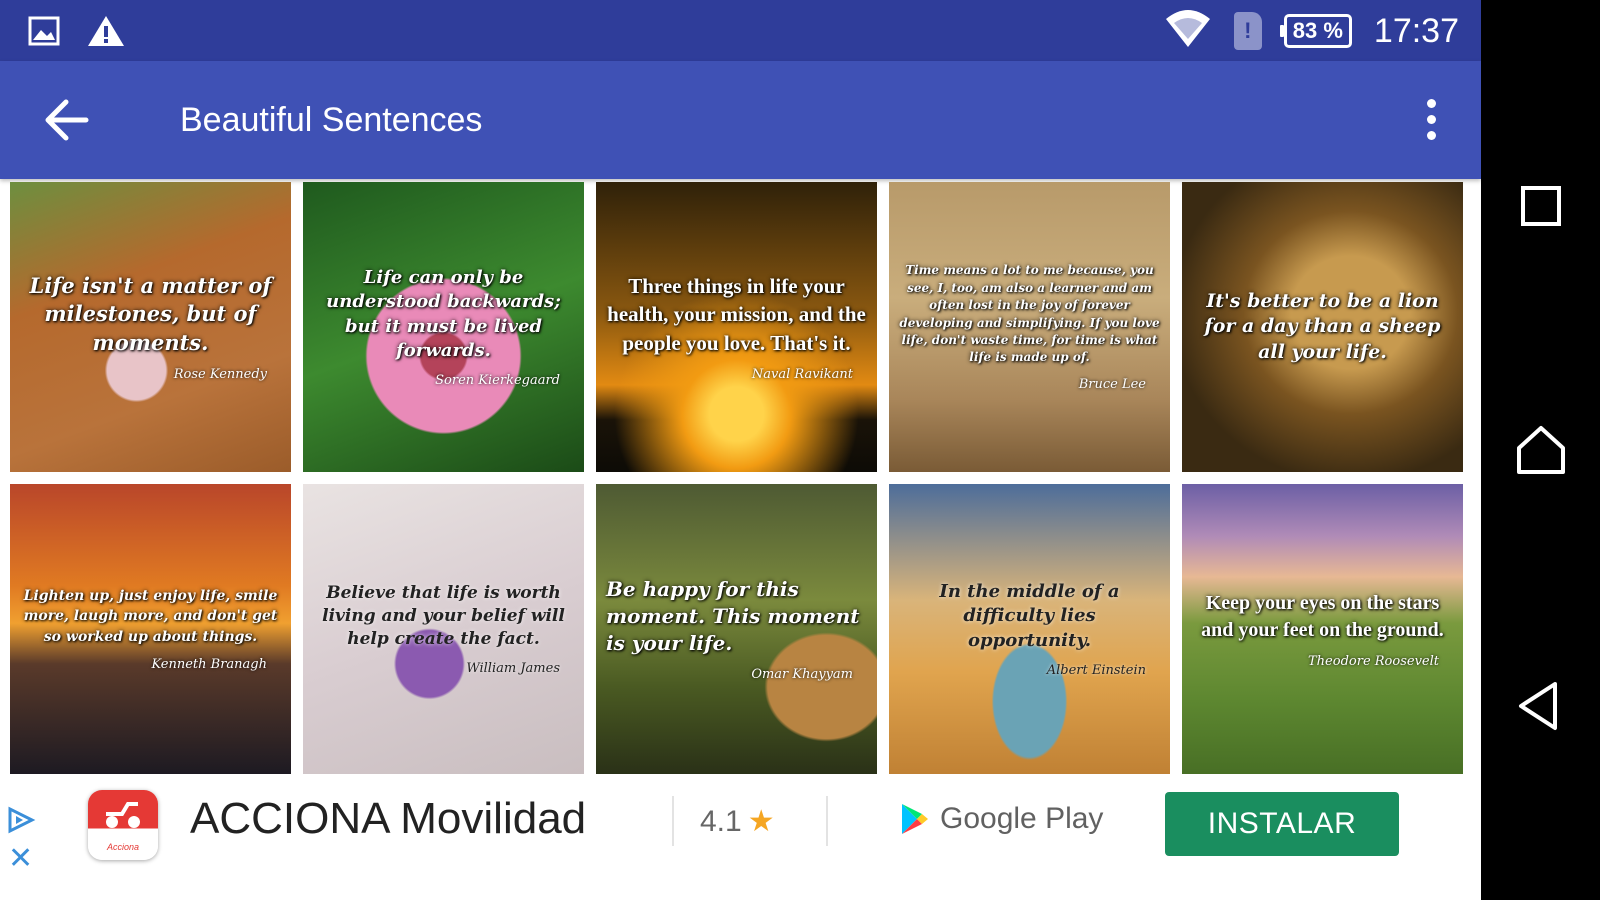 The width and height of the screenshot is (1600, 900). Describe the element at coordinates (1022, 818) in the screenshot. I see `google-play-text: Google Play` at that location.